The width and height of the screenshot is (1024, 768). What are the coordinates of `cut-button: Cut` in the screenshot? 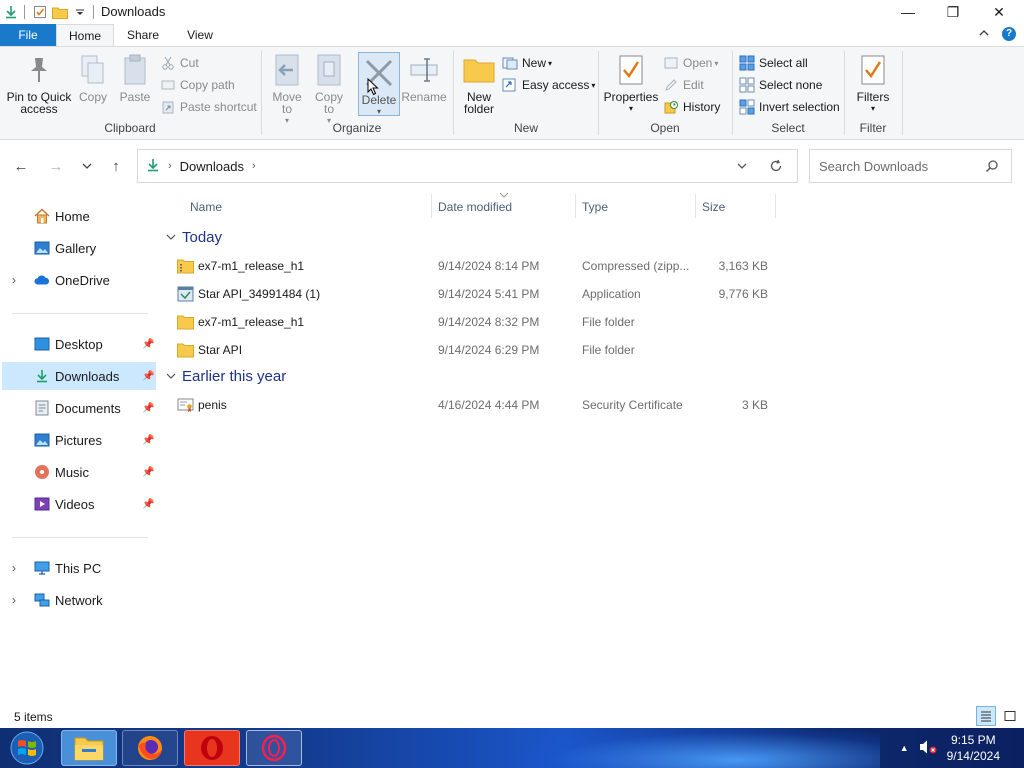 It's located at (179, 63).